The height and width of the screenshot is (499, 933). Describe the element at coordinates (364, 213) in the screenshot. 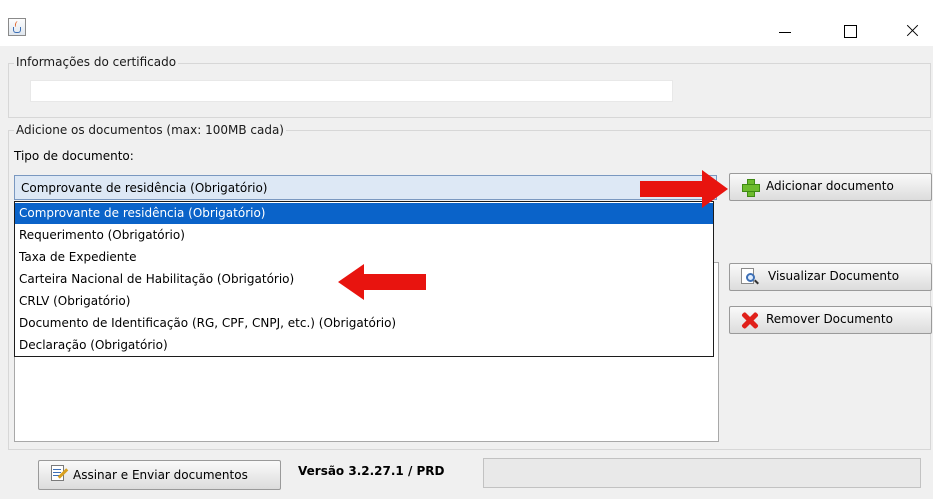

I see `dropdown-option-comprovante: Comprovante de residência (Obrigatório)` at that location.